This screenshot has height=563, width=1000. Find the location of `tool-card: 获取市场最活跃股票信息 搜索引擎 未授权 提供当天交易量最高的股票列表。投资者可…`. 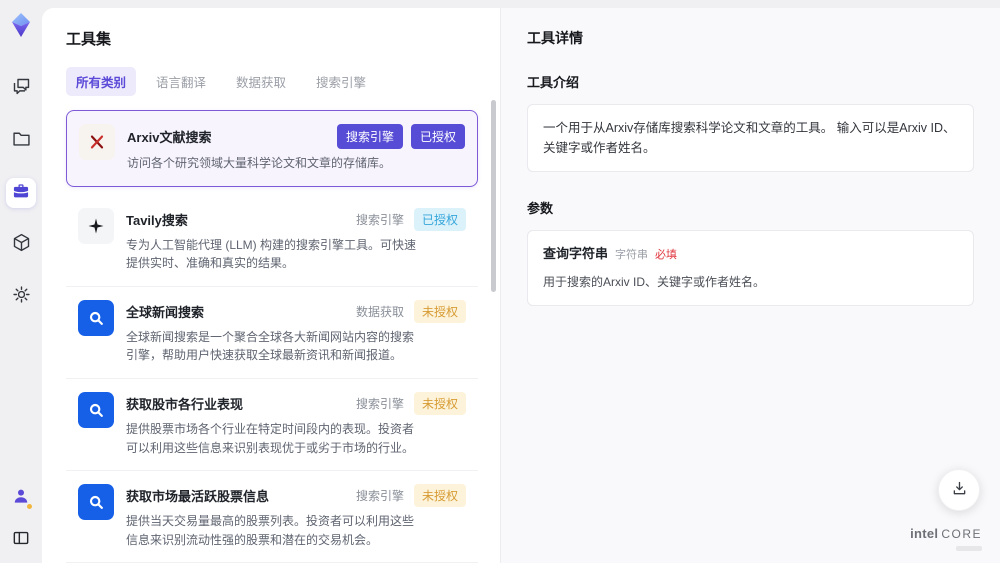

tool-card: 获取市场最活跃股票信息 搜索引擎 未授权 提供当天交易量最高的股票列表。投资者可… is located at coordinates (272, 517).